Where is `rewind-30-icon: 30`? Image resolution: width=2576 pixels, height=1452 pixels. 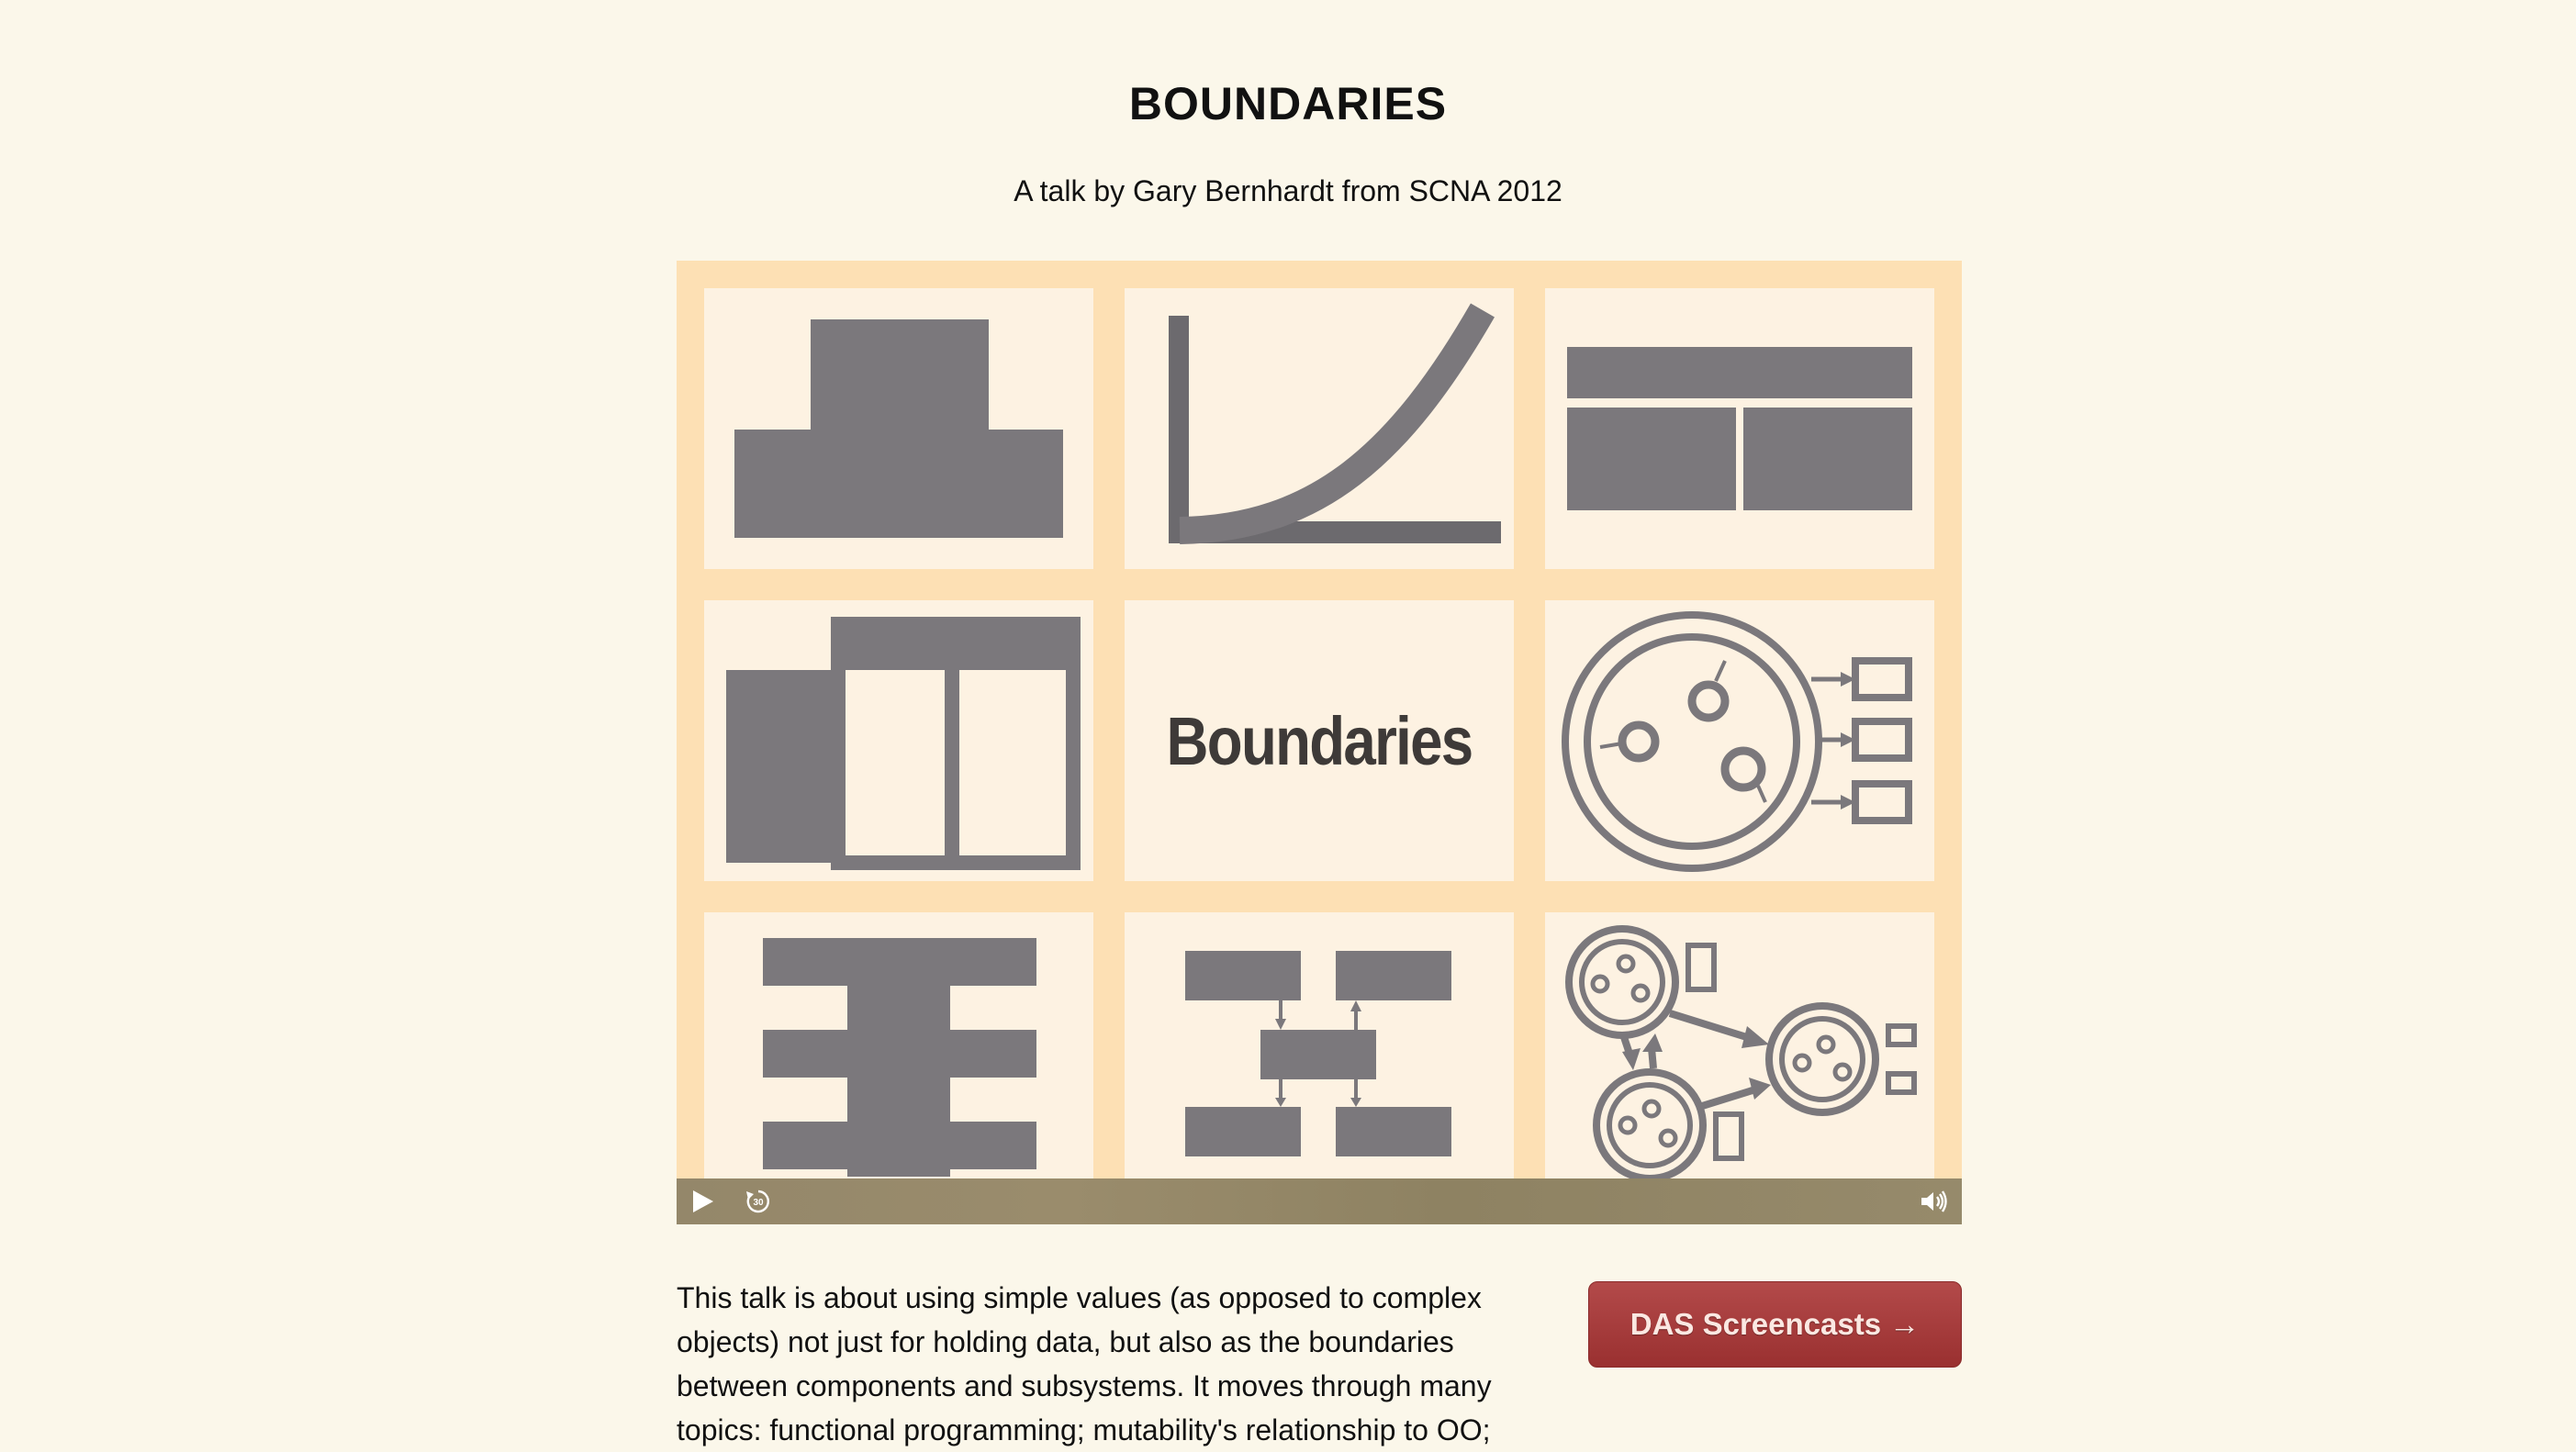 rewind-30-icon: 30 is located at coordinates (757, 1201).